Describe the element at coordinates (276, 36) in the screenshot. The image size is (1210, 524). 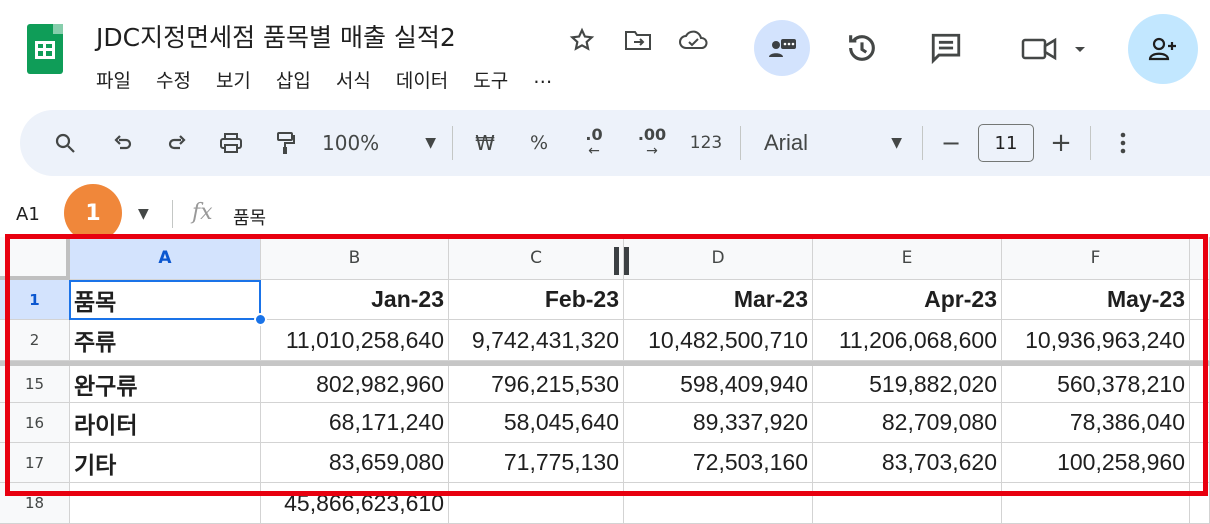
I see `document-title: JDC지정면세점 품목별 매출 실적2` at that location.